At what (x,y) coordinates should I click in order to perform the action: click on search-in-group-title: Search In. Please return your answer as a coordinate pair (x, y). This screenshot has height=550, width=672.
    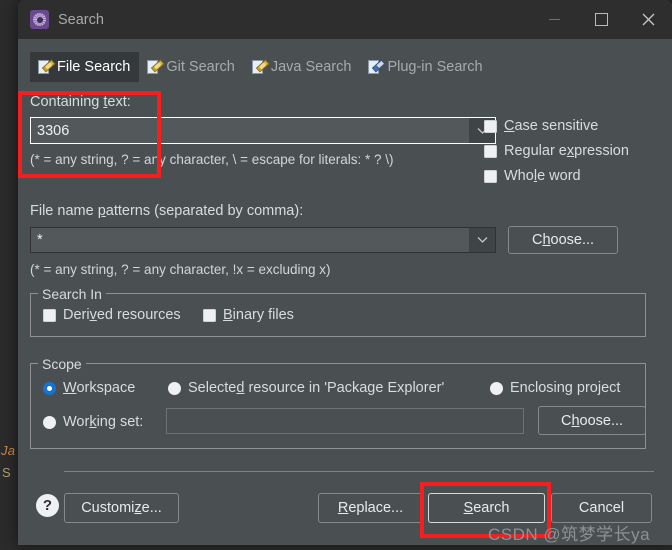
    Looking at the image, I should click on (72, 294).